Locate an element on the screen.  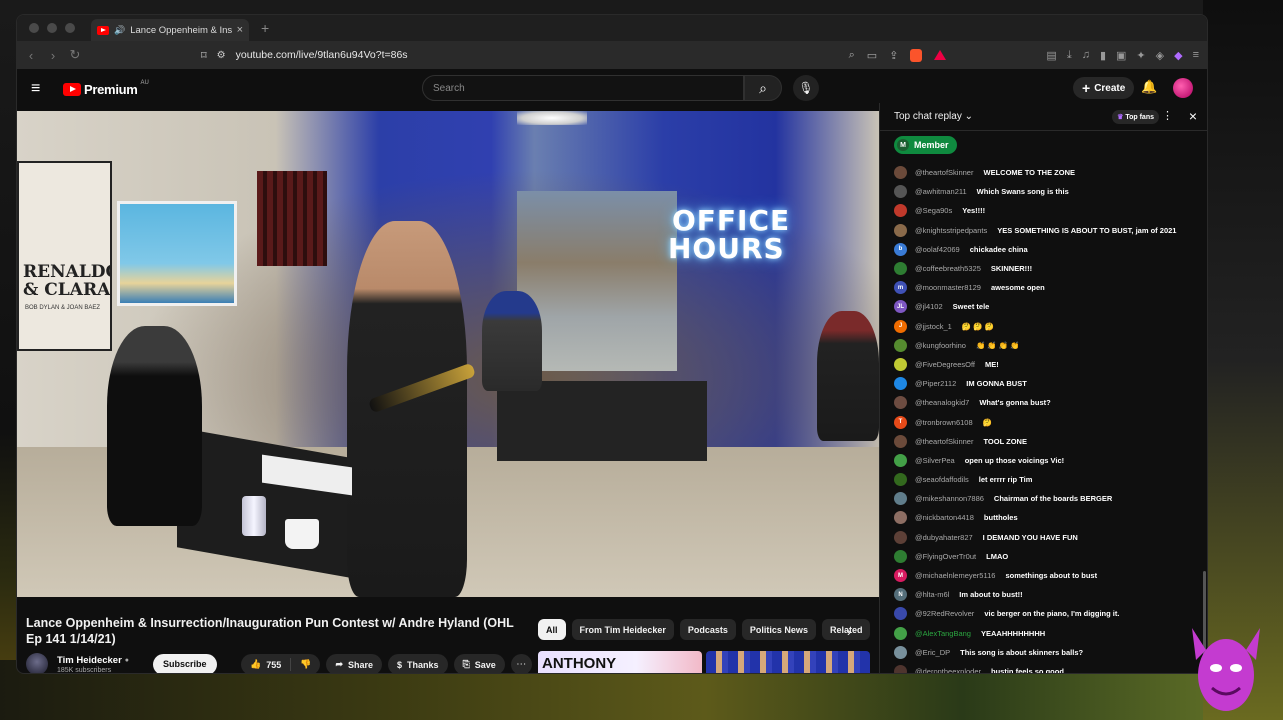
chat-username: @Eric_DP is located at coordinates (932, 652).